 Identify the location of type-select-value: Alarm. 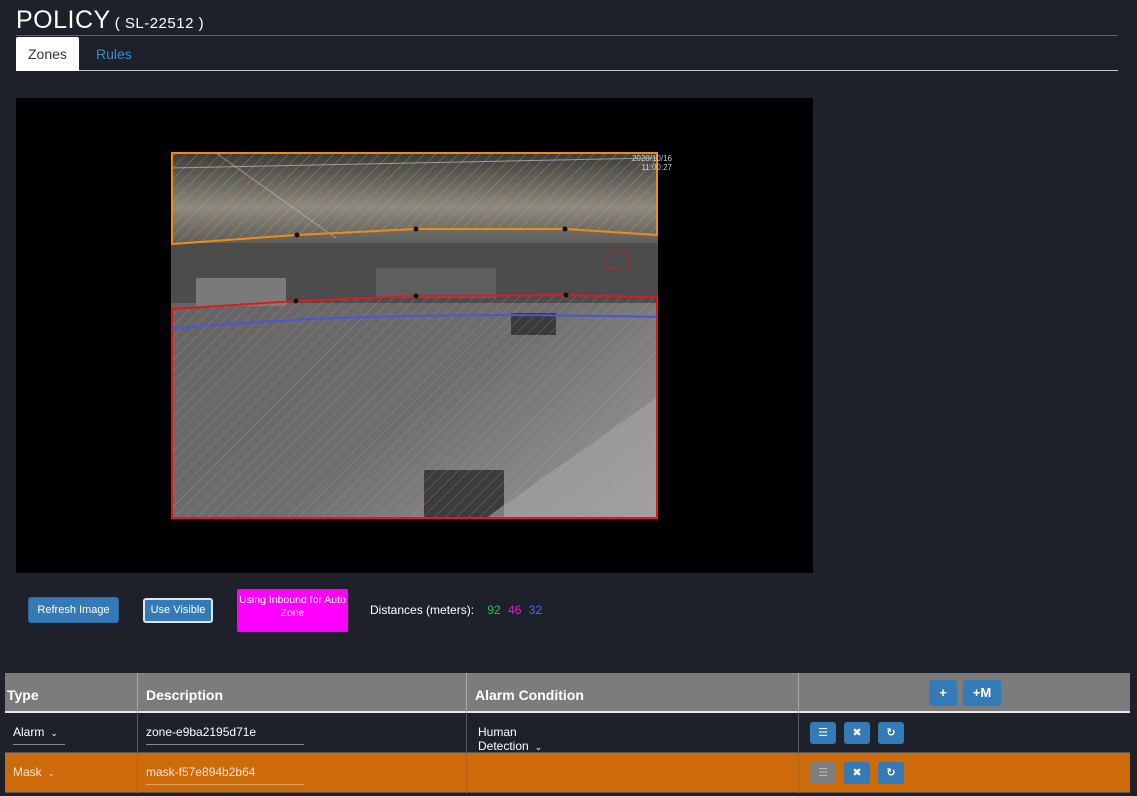
(29, 732).